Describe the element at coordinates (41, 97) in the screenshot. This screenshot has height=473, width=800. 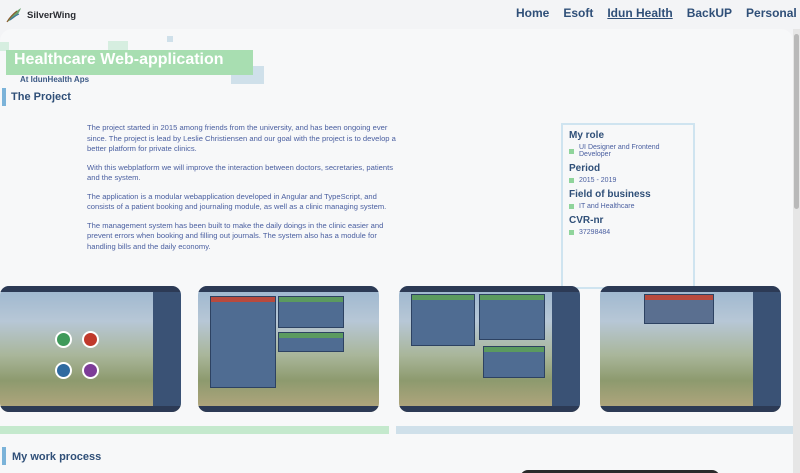
I see `section-title-project: The Project` at that location.